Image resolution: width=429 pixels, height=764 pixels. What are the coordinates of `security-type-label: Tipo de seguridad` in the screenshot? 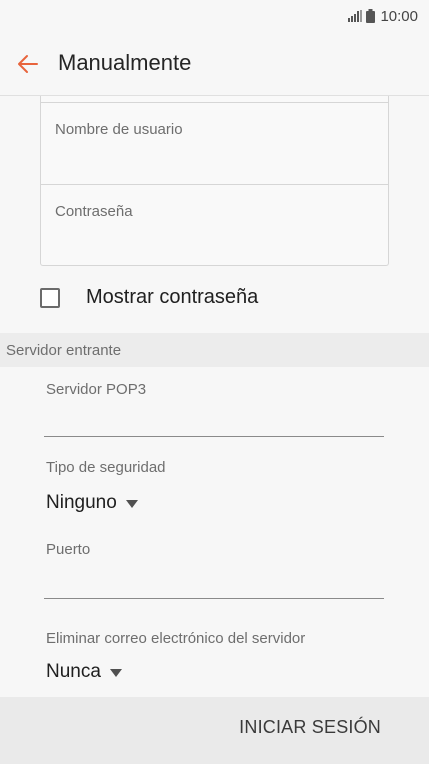 It's located at (106, 467).